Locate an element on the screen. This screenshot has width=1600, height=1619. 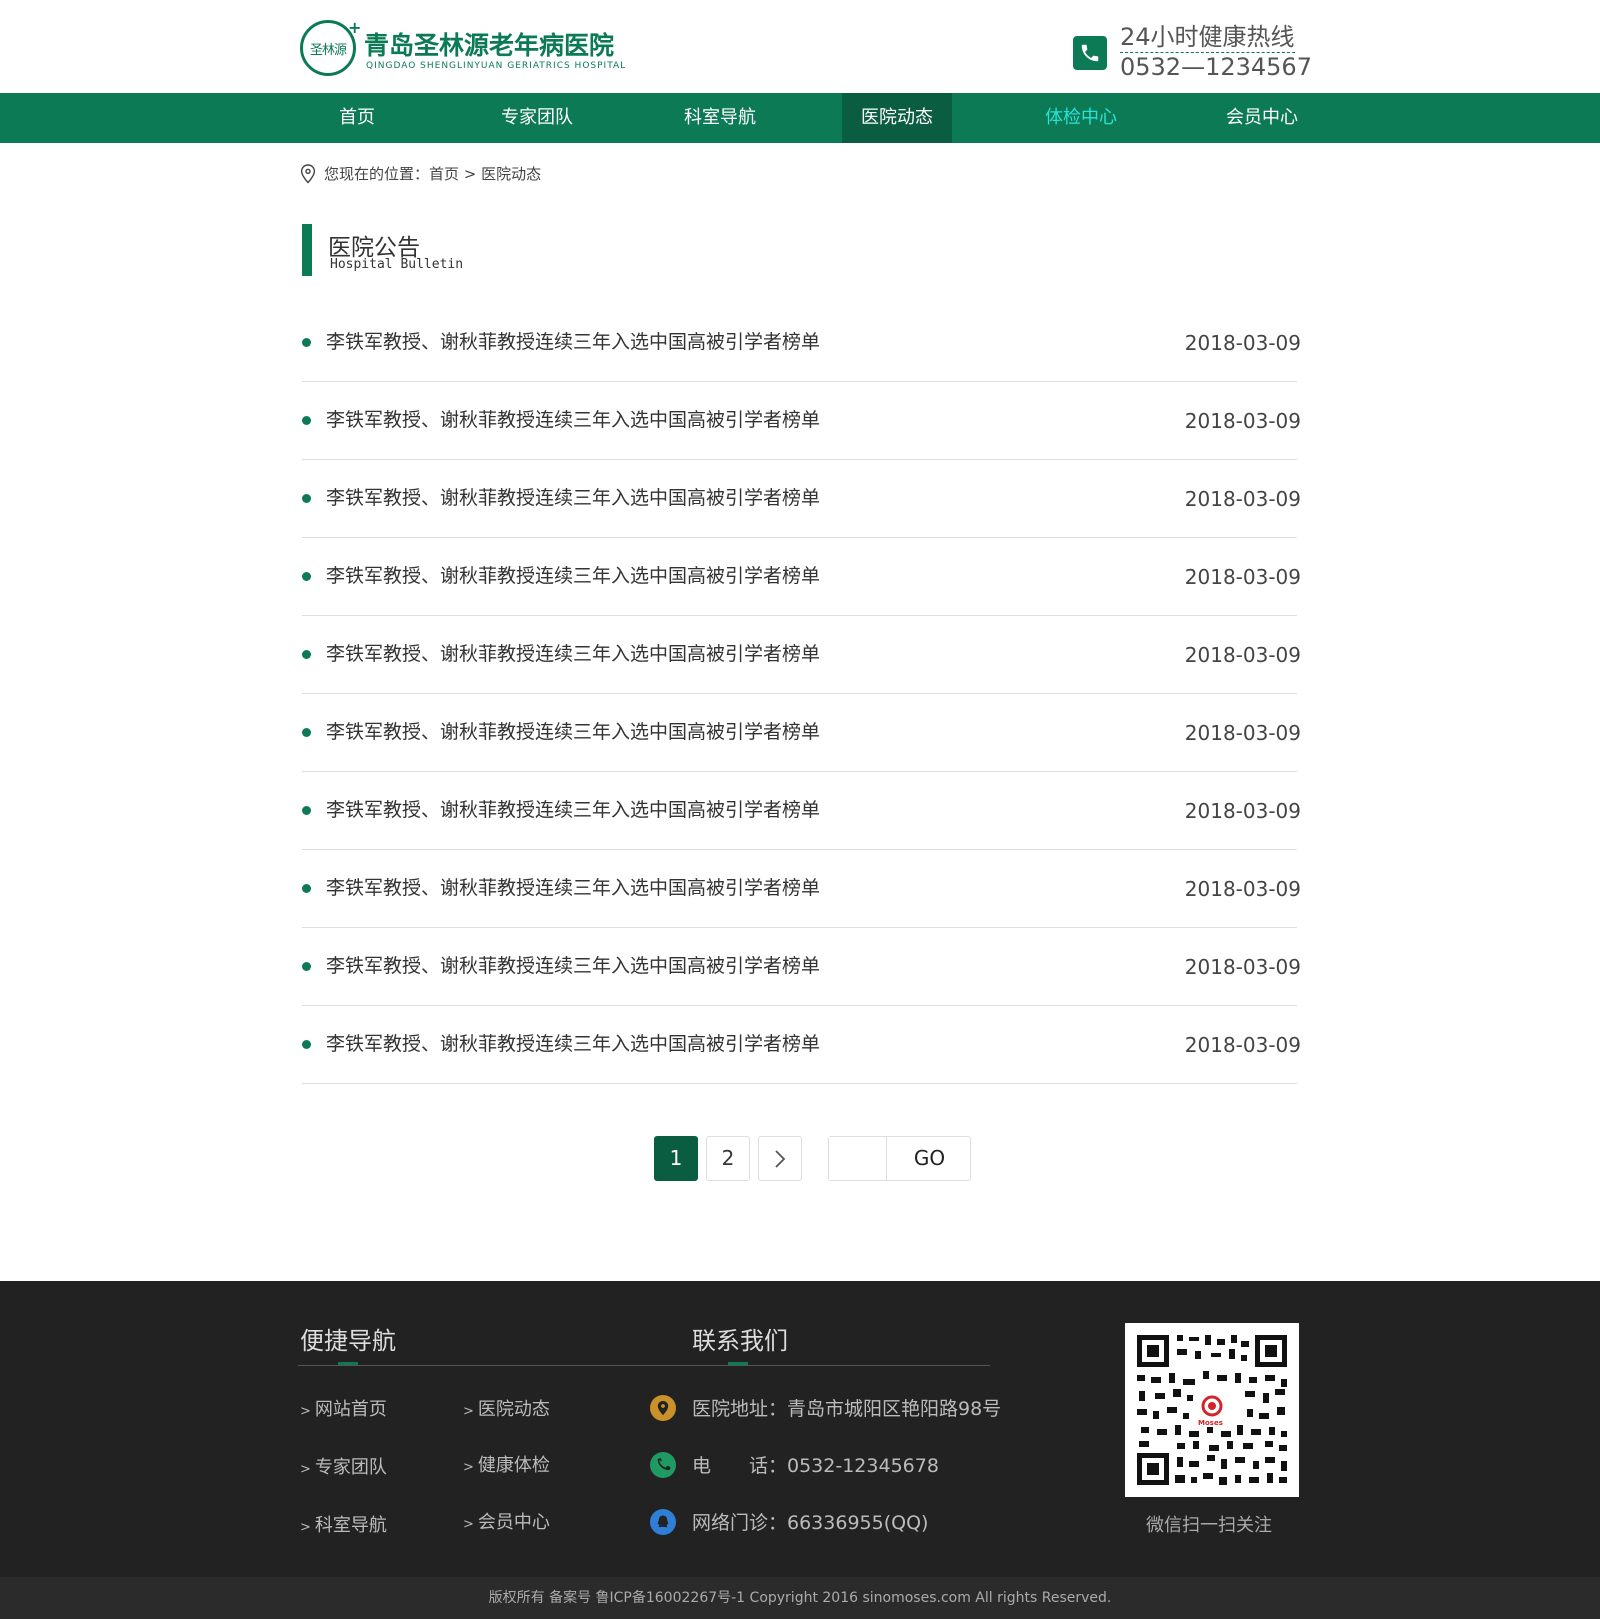
footer-nav-title: 便捷导航 is located at coordinates (348, 1341).